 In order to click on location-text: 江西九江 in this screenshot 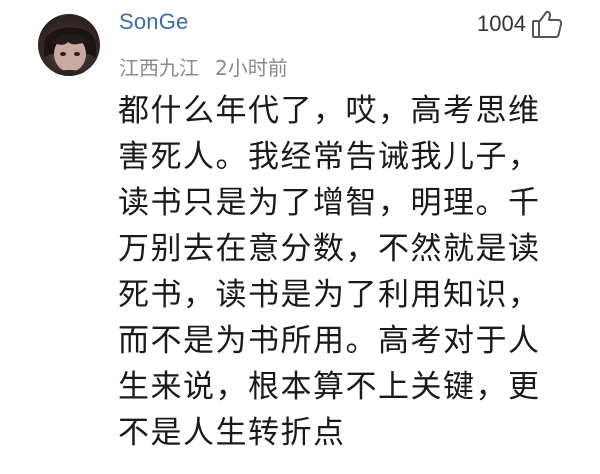, I will do `click(159, 68)`.